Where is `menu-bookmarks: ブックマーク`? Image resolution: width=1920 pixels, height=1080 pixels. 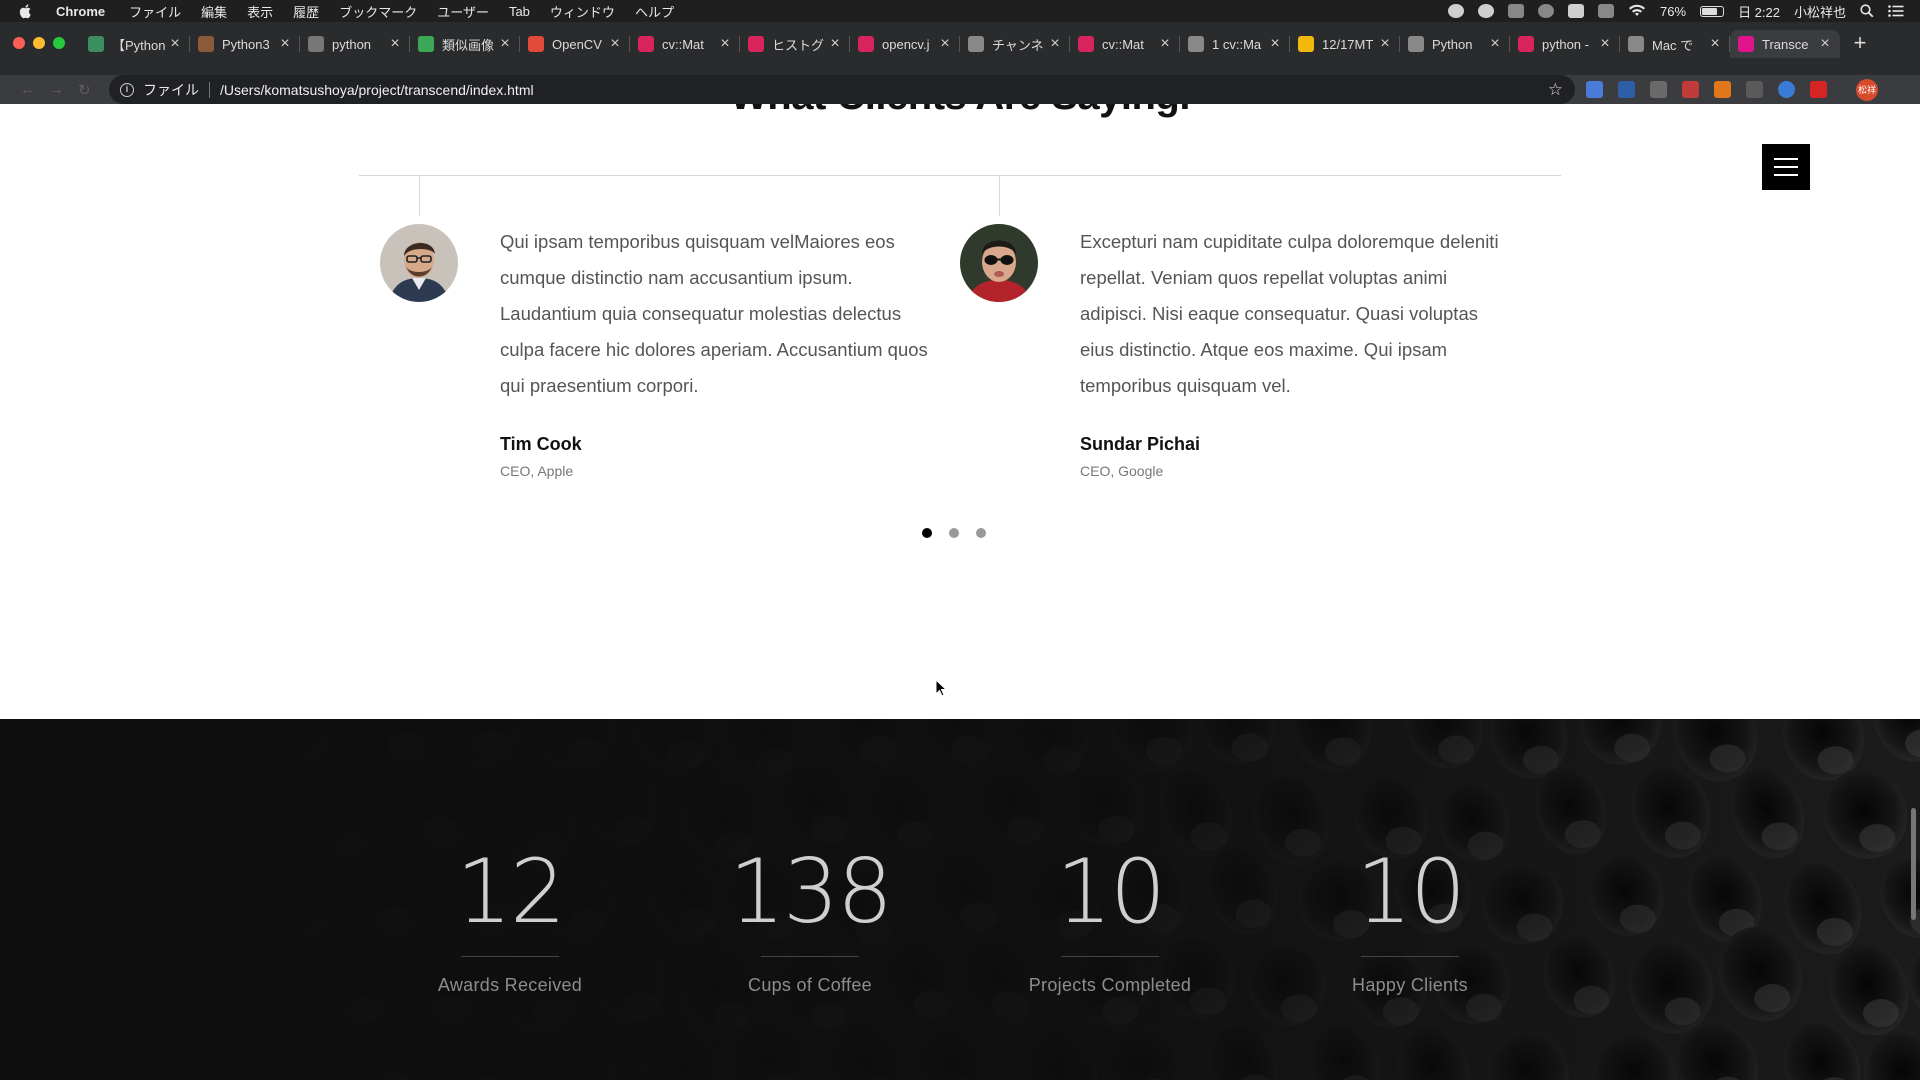
menu-bookmarks: ブックマーク is located at coordinates (378, 11).